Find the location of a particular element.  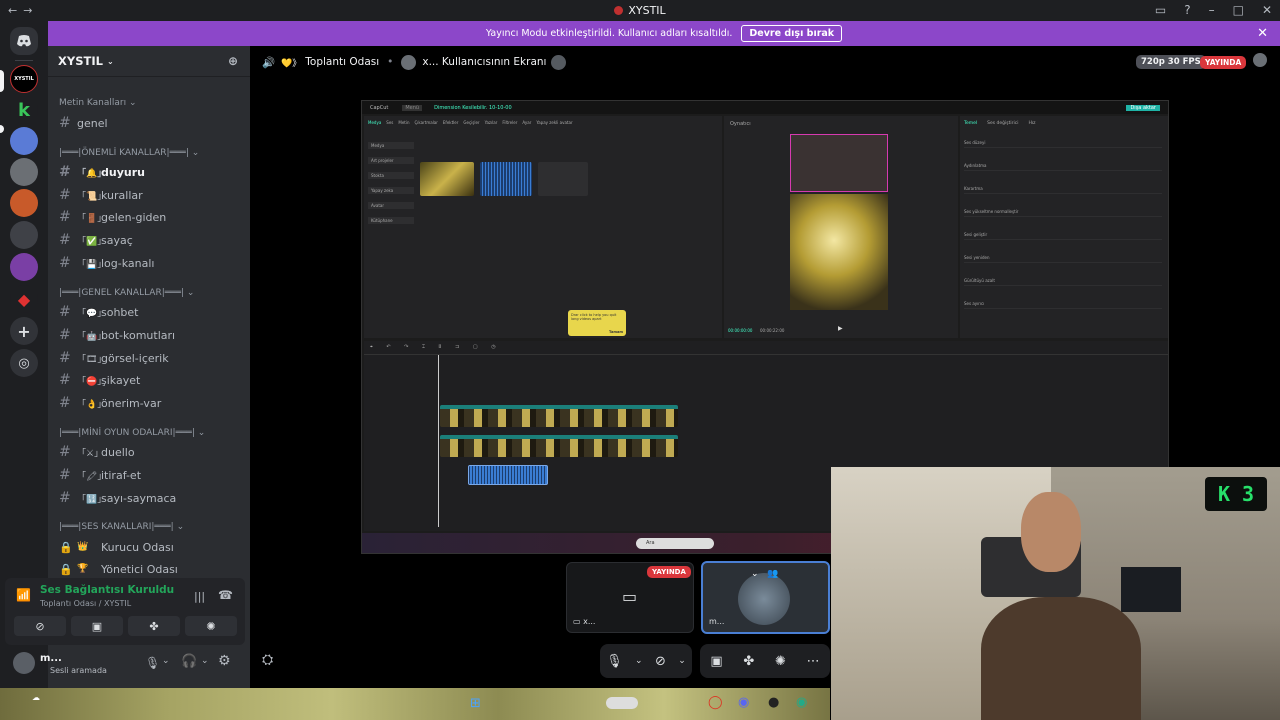

minimize-icon: – is located at coordinates (1212, 10).